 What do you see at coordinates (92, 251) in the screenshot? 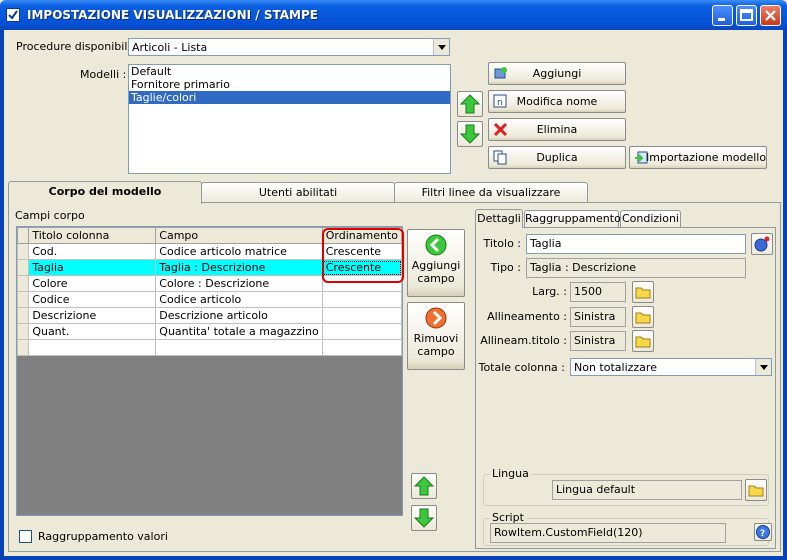
I see `cell-titolo: Cod.` at bounding box center [92, 251].